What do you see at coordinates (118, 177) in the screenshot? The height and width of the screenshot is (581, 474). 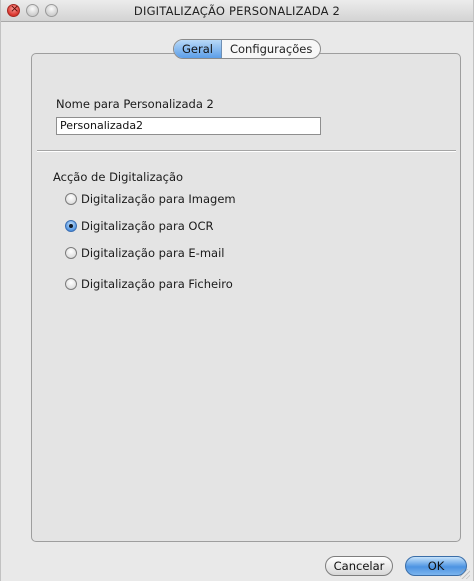 I see `scan-action-heading: Acção de Digitalização` at bounding box center [118, 177].